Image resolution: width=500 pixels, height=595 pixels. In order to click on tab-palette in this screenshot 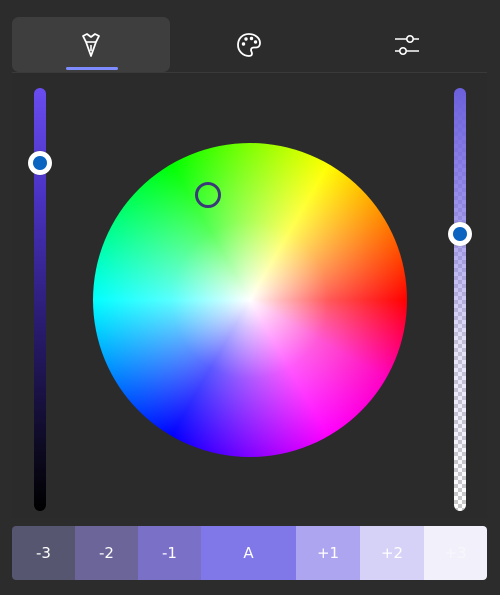, I will do `click(249, 44)`.